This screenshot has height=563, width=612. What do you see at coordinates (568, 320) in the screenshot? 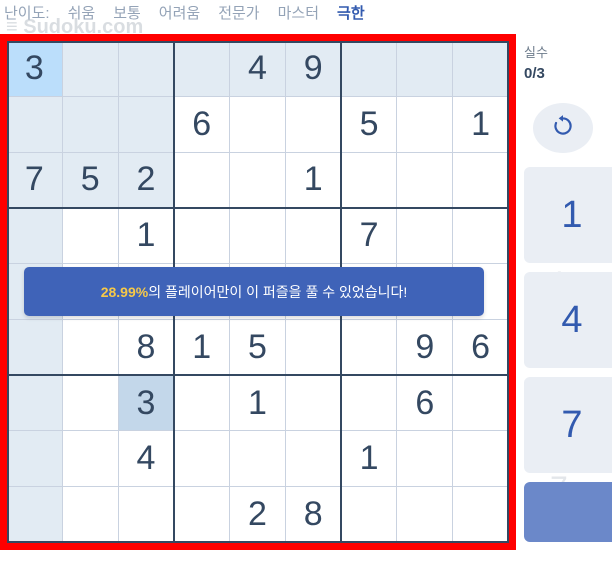
I see `number-key-4: 4` at bounding box center [568, 320].